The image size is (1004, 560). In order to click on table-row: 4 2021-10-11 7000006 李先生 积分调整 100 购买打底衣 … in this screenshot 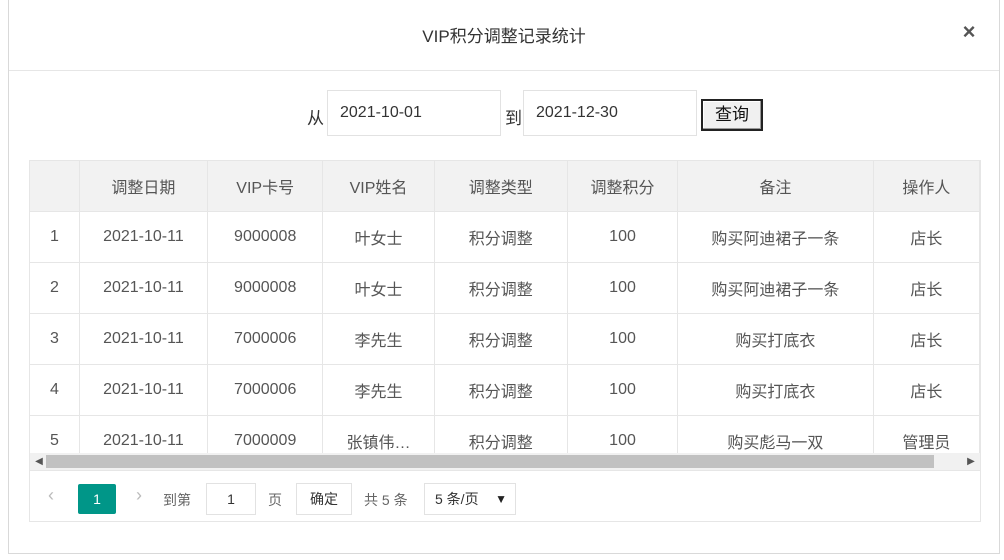, I will do `click(505, 390)`.